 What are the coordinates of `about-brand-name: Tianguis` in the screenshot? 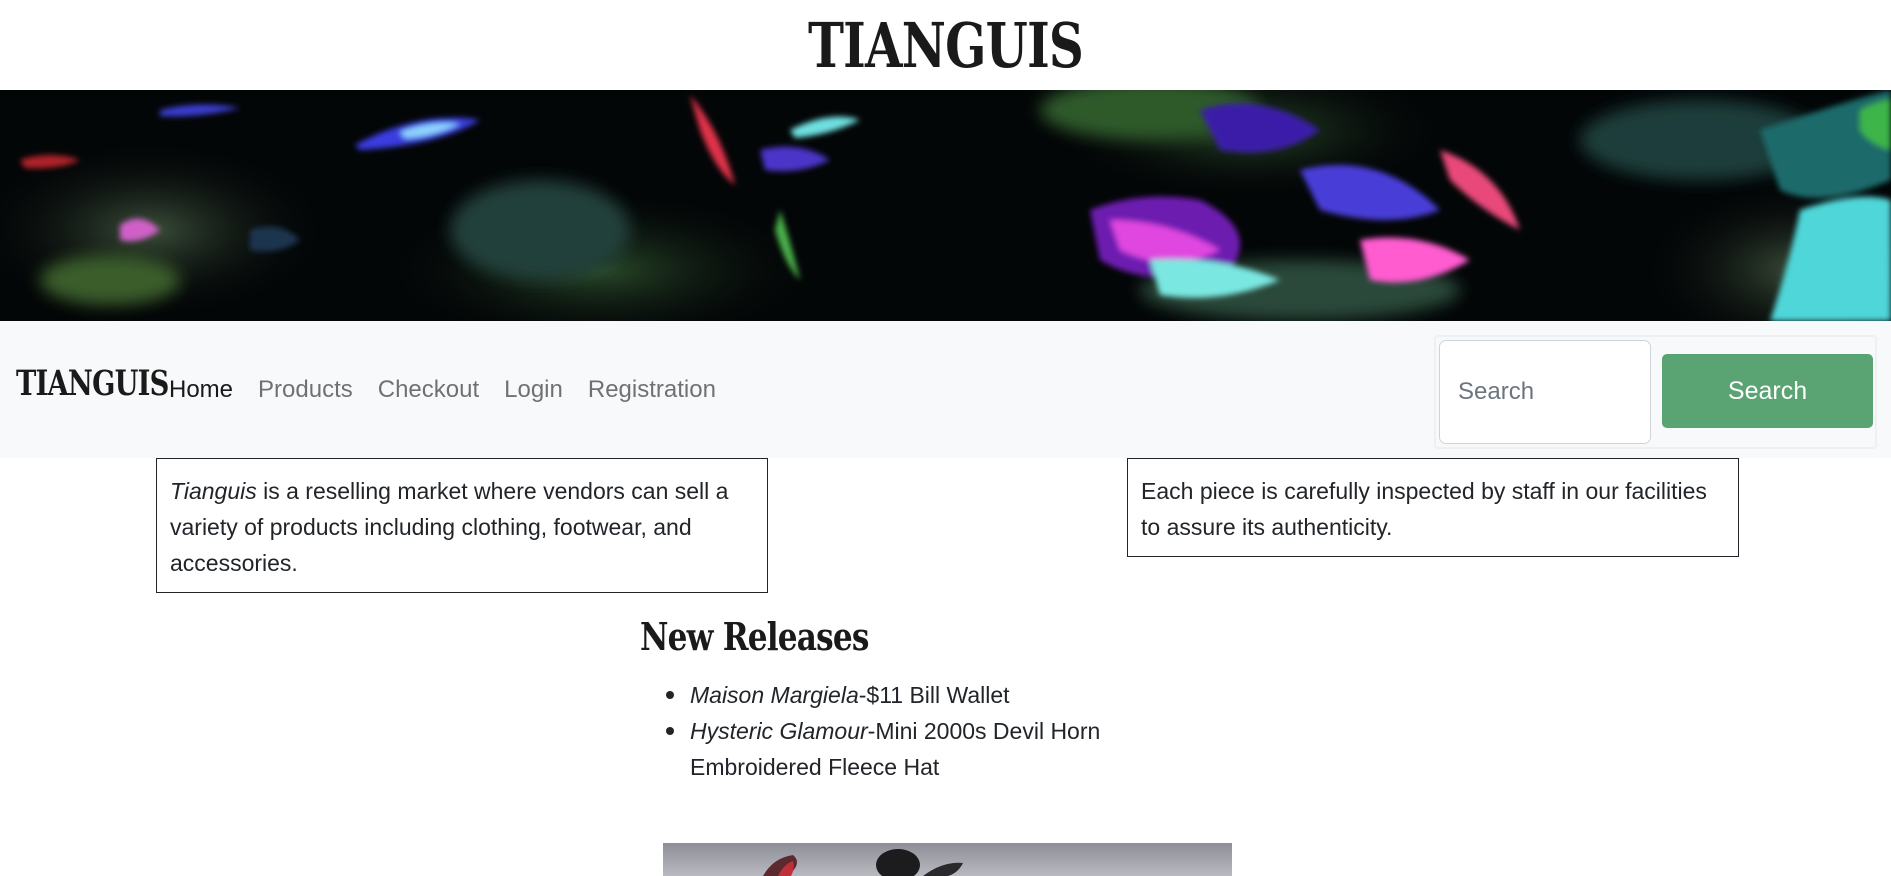 It's located at (213, 491).